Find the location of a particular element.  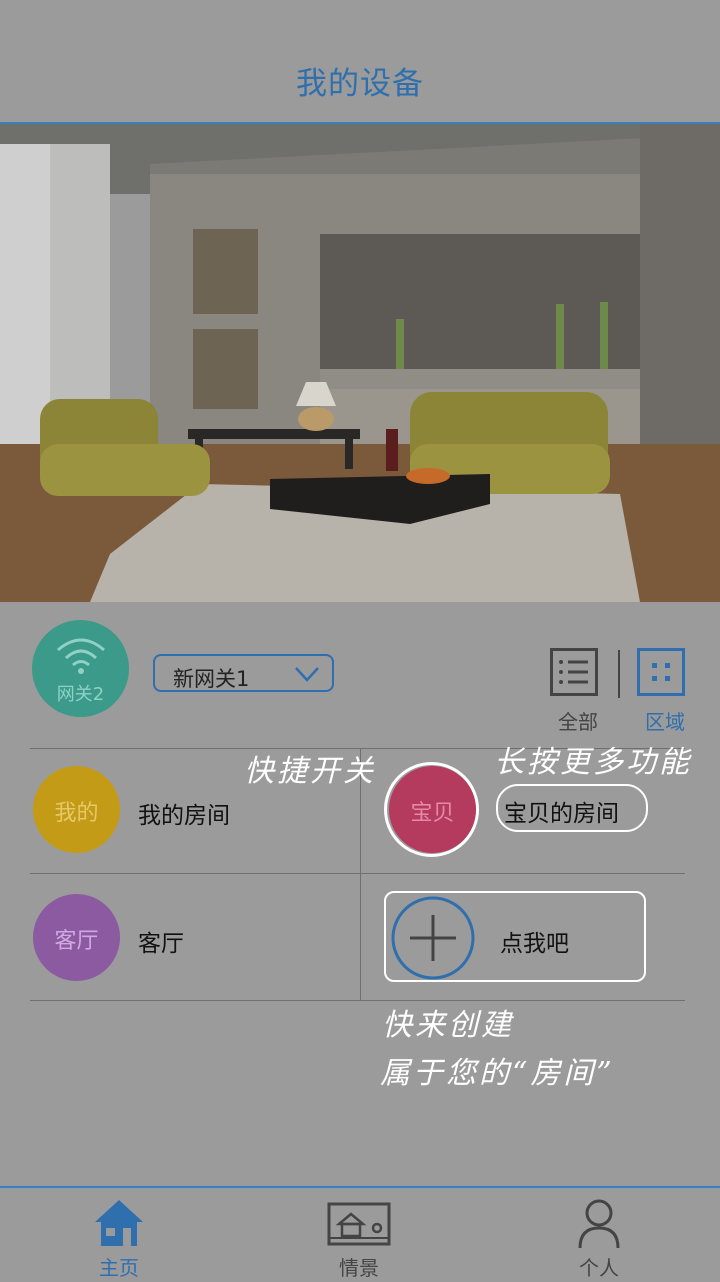

view-divider is located at coordinates (619, 674).